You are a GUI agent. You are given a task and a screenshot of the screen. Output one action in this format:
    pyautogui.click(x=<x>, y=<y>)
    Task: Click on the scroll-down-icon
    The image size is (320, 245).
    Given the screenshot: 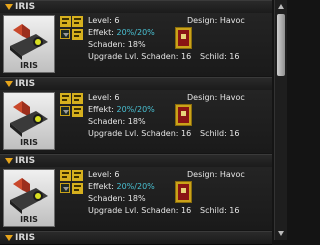 What is the action you would take?
    pyautogui.click(x=281, y=233)
    